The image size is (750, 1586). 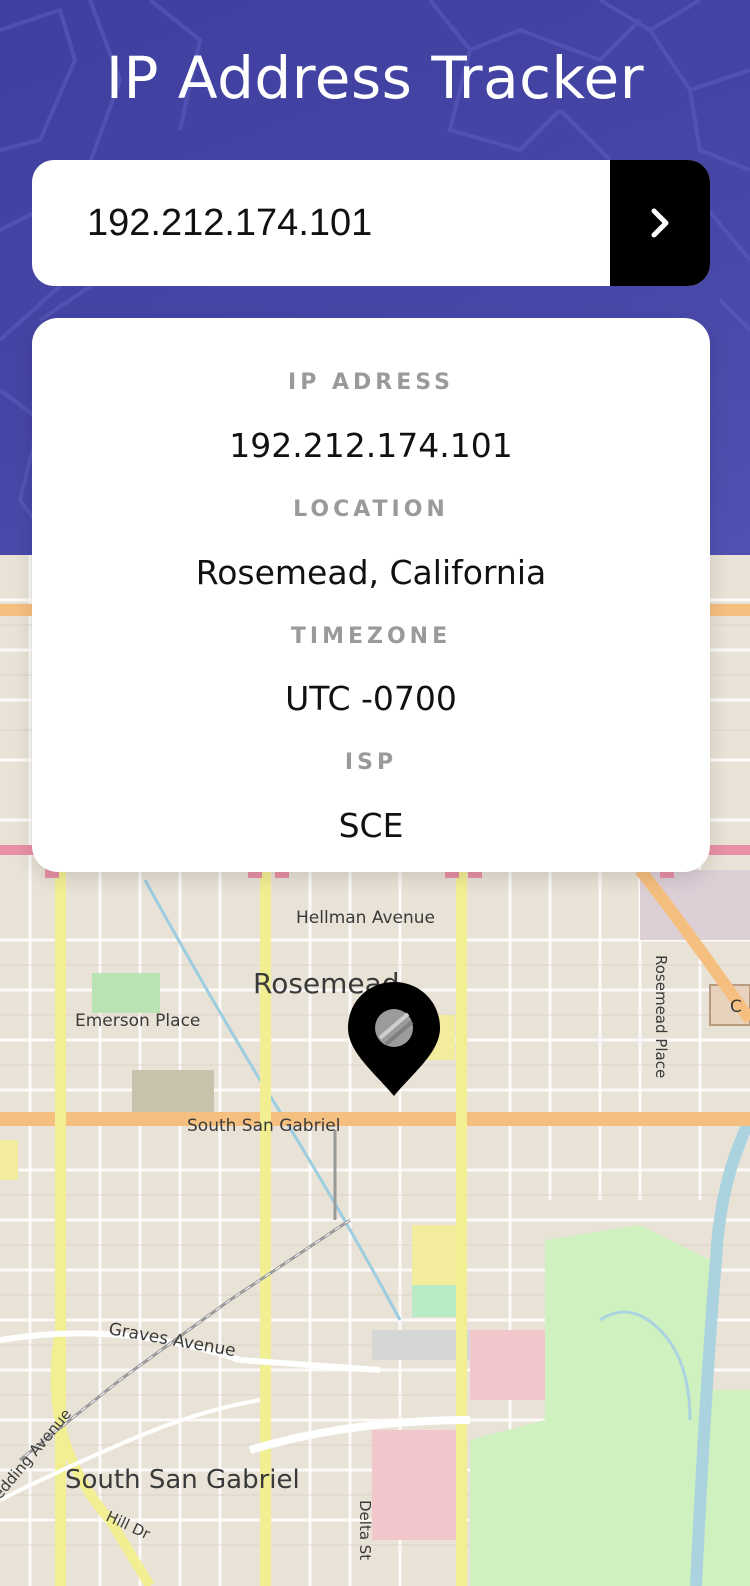 I want to click on search-bar, so click(x=371, y=223).